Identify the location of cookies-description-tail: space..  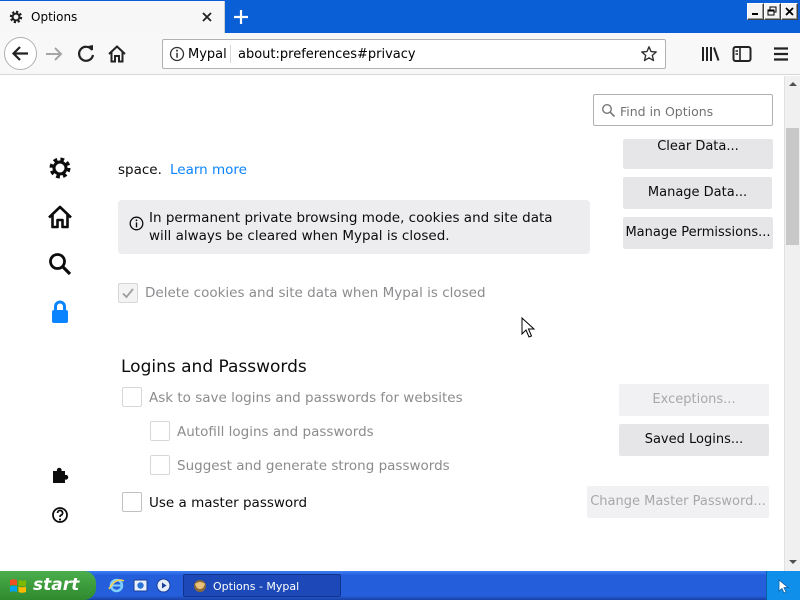
(140, 170).